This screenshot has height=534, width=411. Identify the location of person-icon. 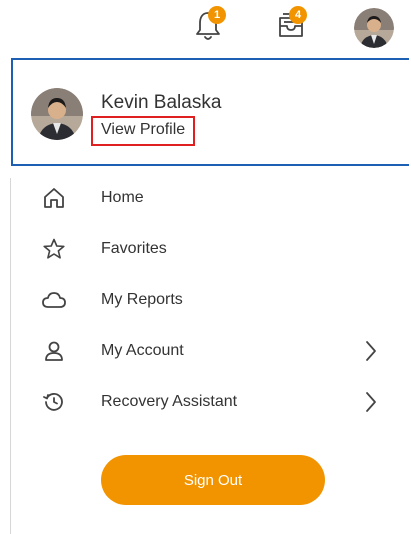
(54, 351).